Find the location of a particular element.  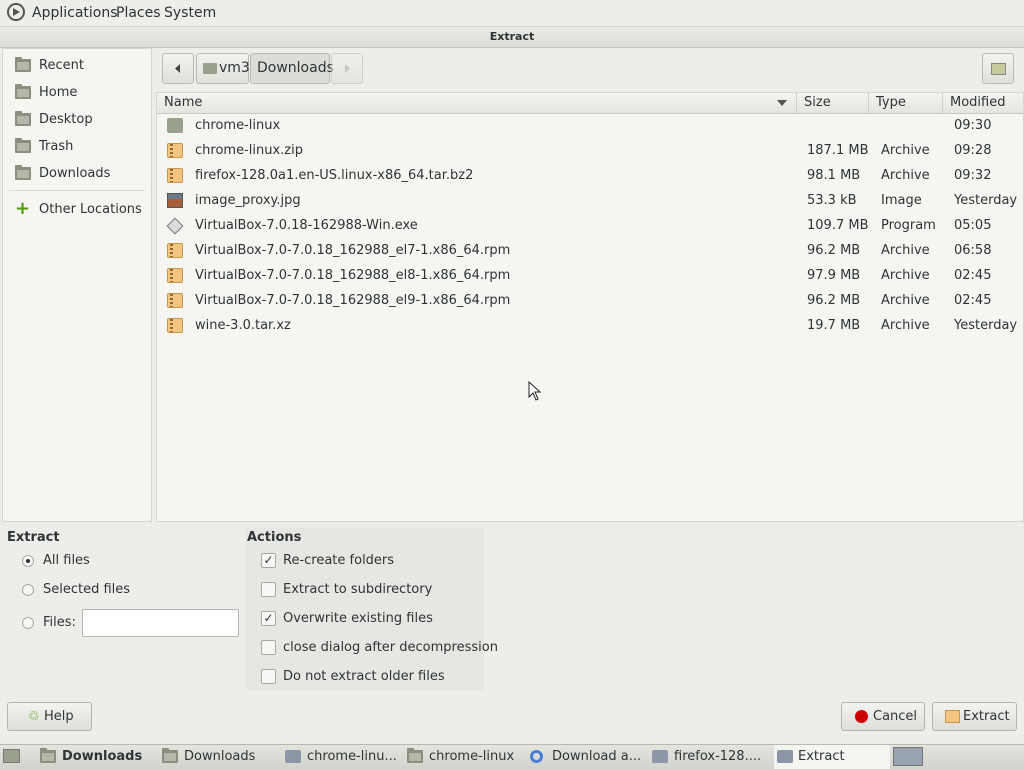

help-button: ♲ Help is located at coordinates (49, 716).